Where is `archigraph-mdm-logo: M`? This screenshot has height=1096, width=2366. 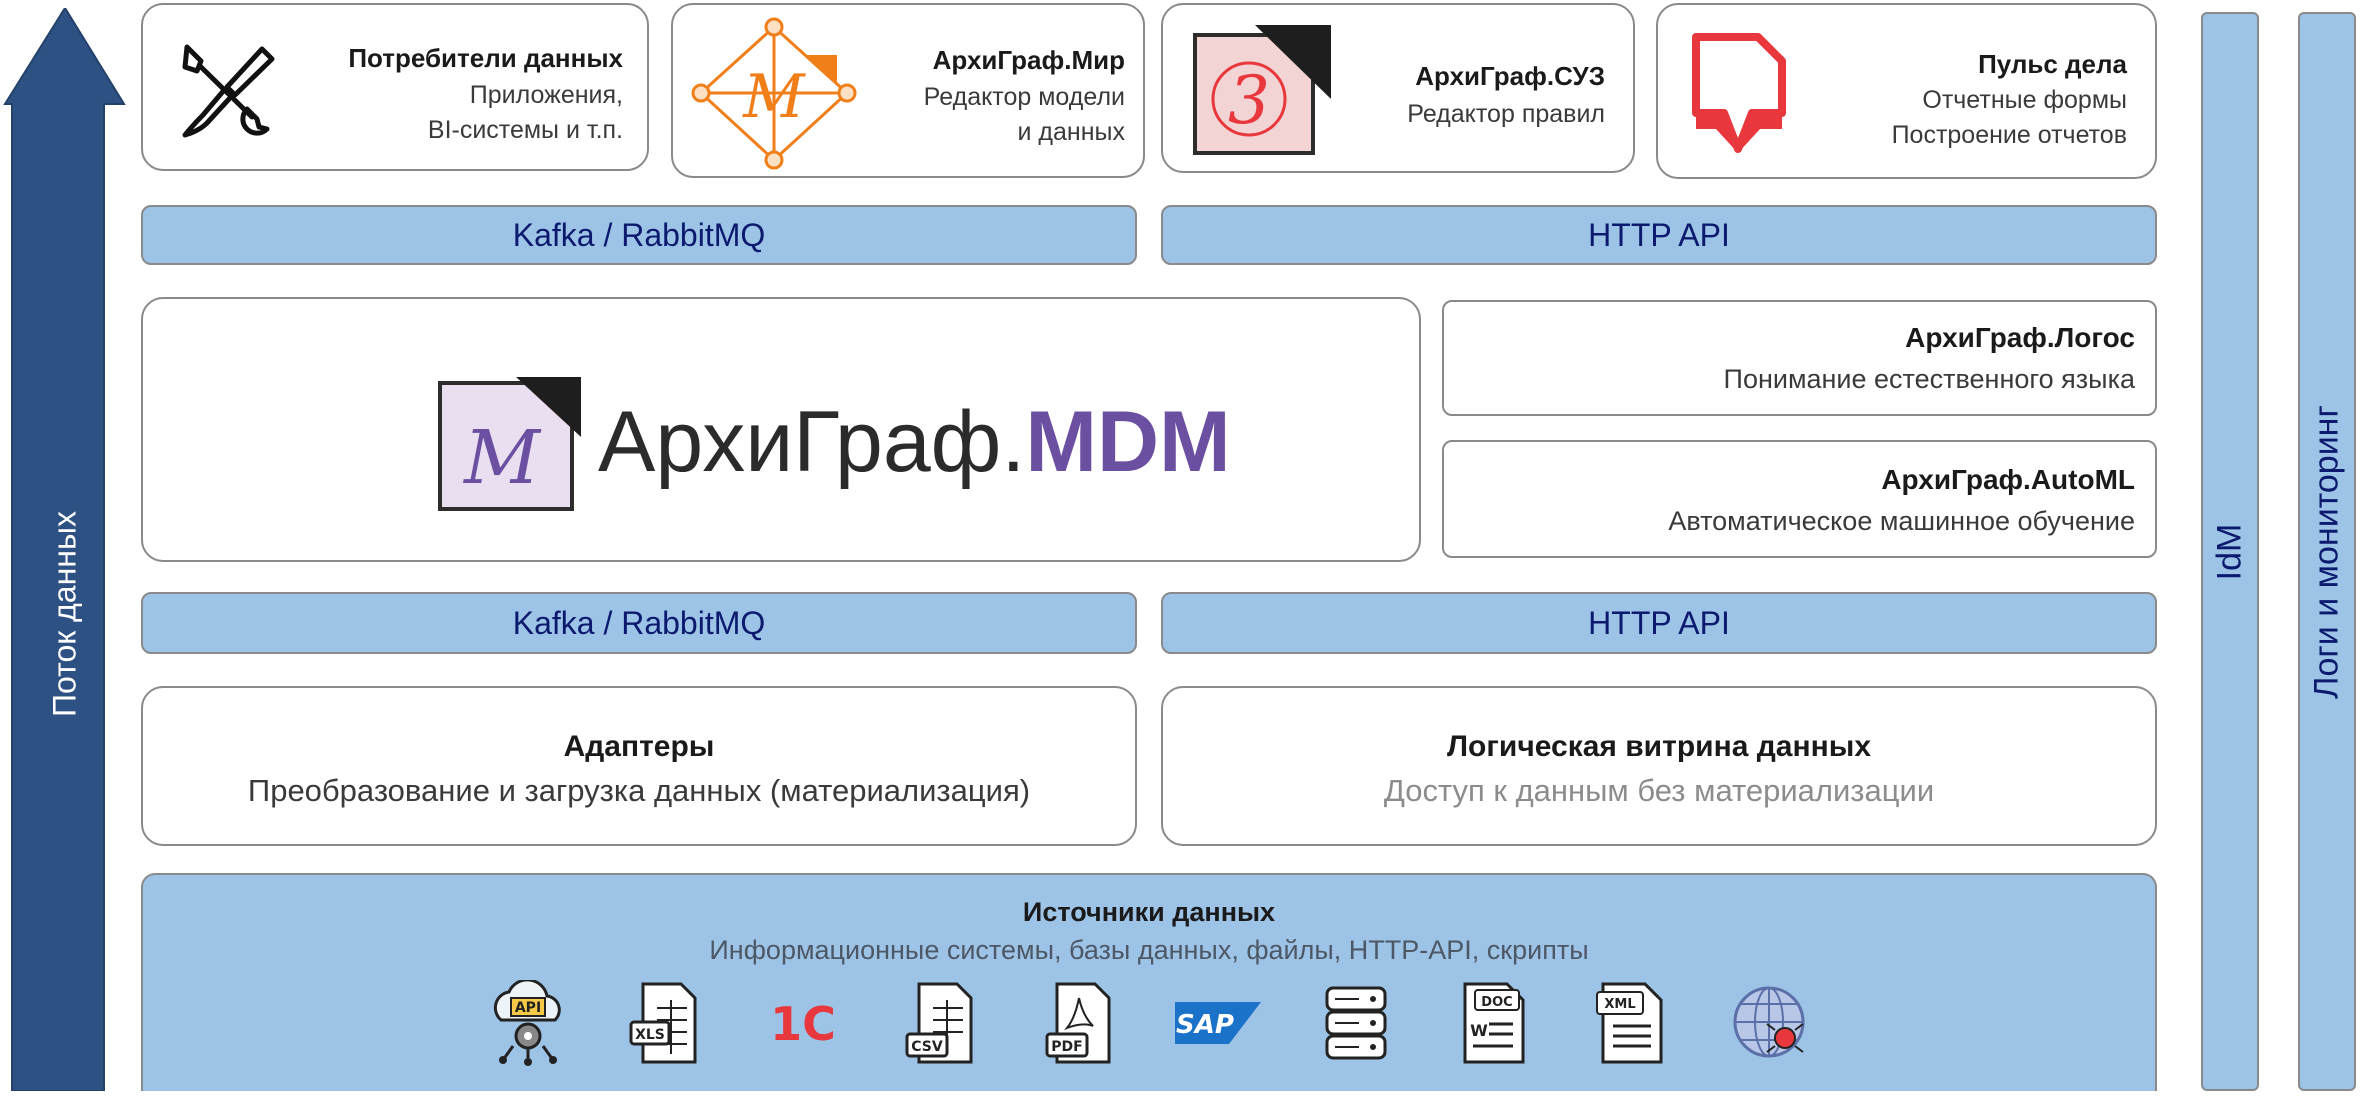
archigraph-mdm-logo: M is located at coordinates (509, 444).